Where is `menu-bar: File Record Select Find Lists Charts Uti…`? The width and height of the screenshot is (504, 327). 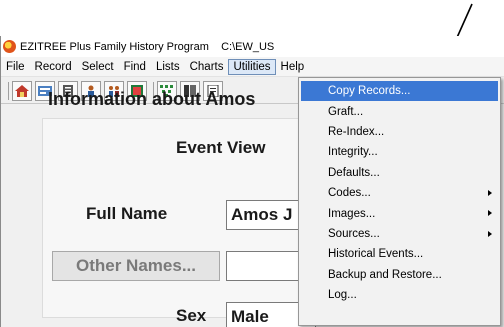
menu-bar: File Record Select Find Lists Charts Uti… is located at coordinates (252, 67).